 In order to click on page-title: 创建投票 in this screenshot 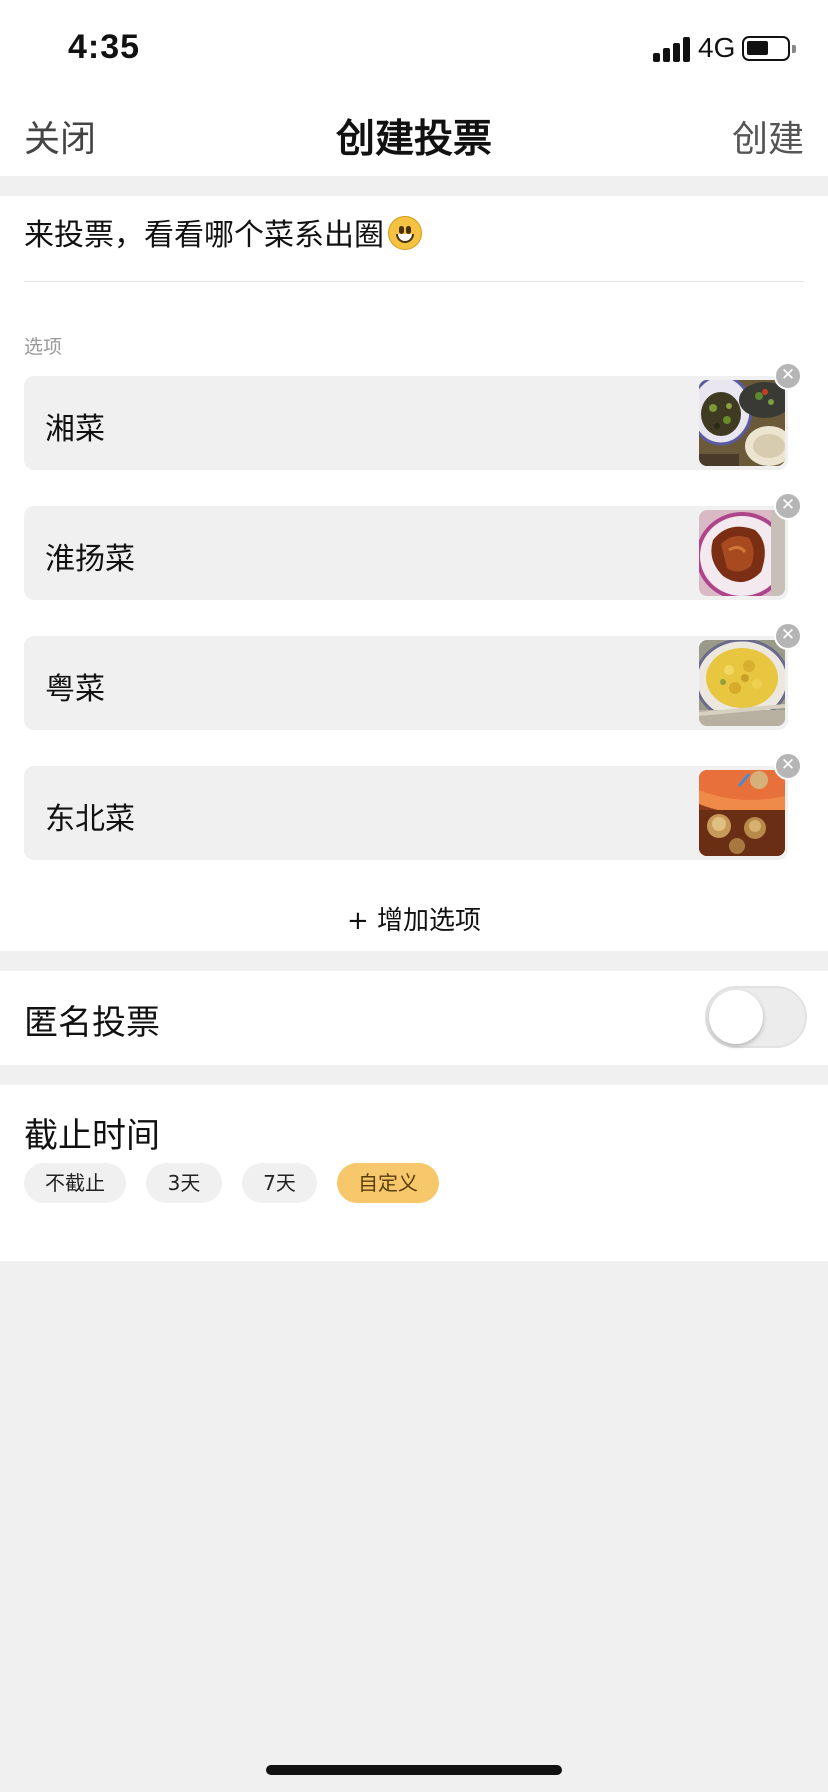, I will do `click(413, 139)`.